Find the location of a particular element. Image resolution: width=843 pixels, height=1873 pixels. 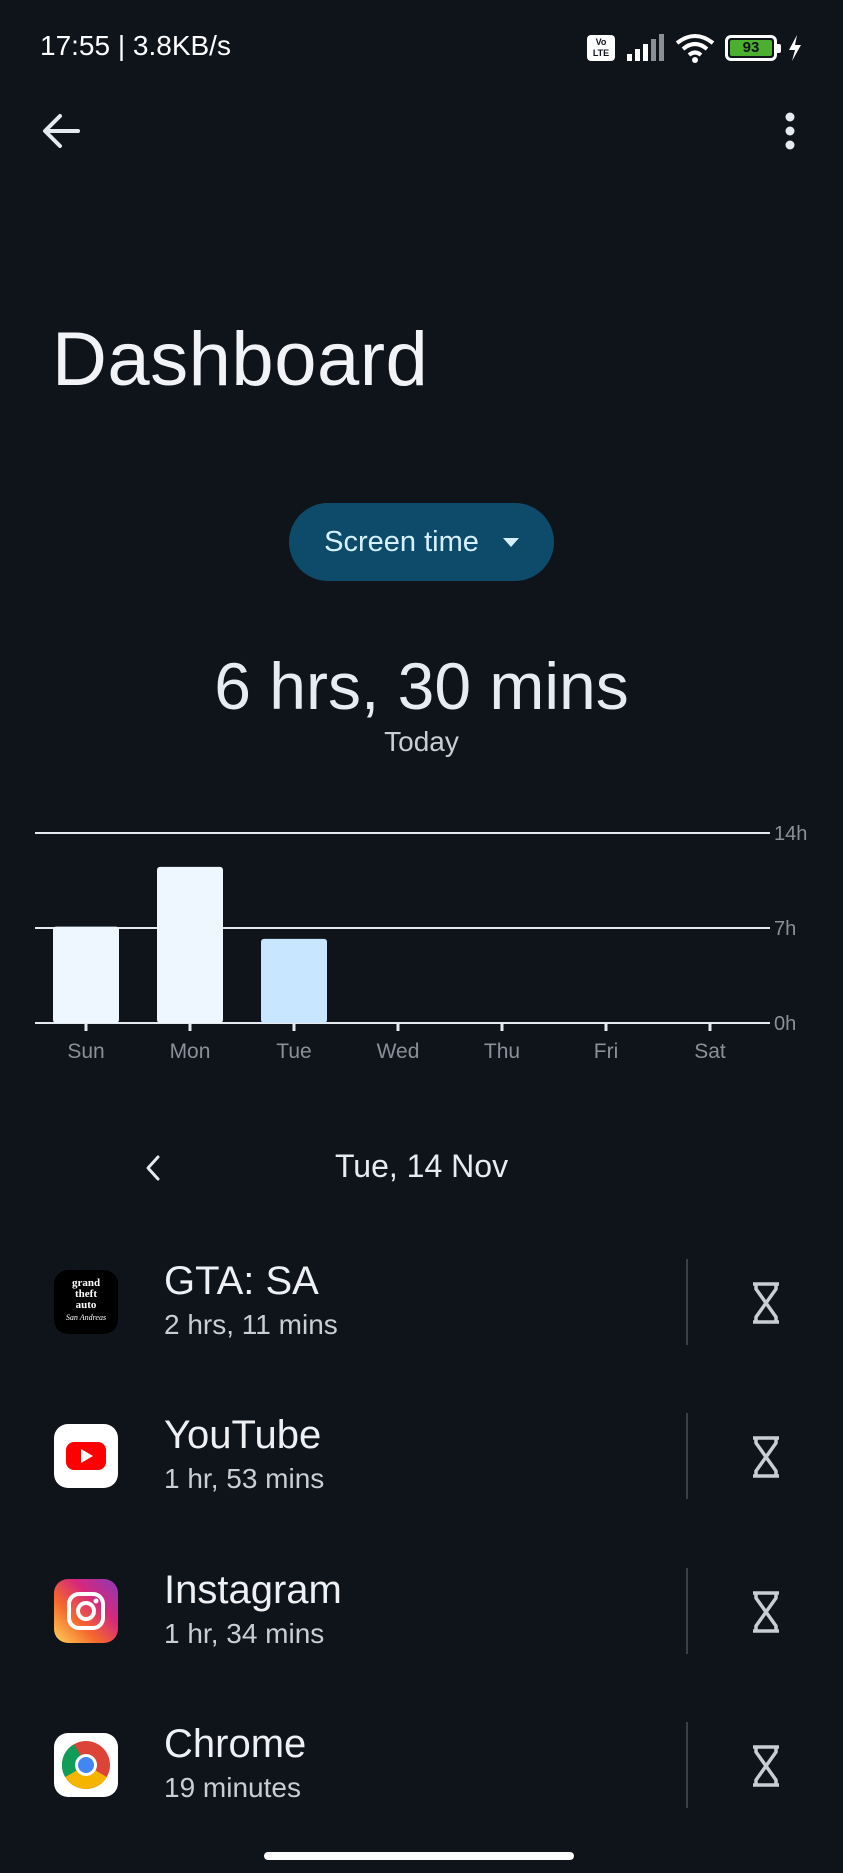

battery-level: 93 is located at coordinates (751, 48).